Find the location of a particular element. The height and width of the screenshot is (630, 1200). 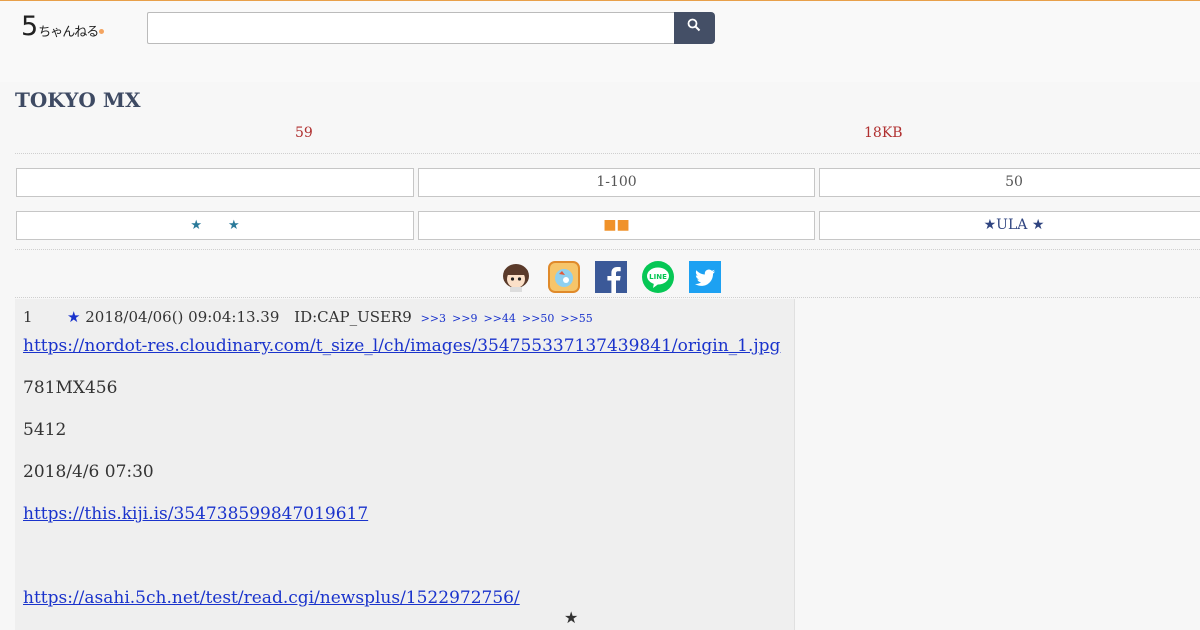

character-icon is located at coordinates (516, 277).